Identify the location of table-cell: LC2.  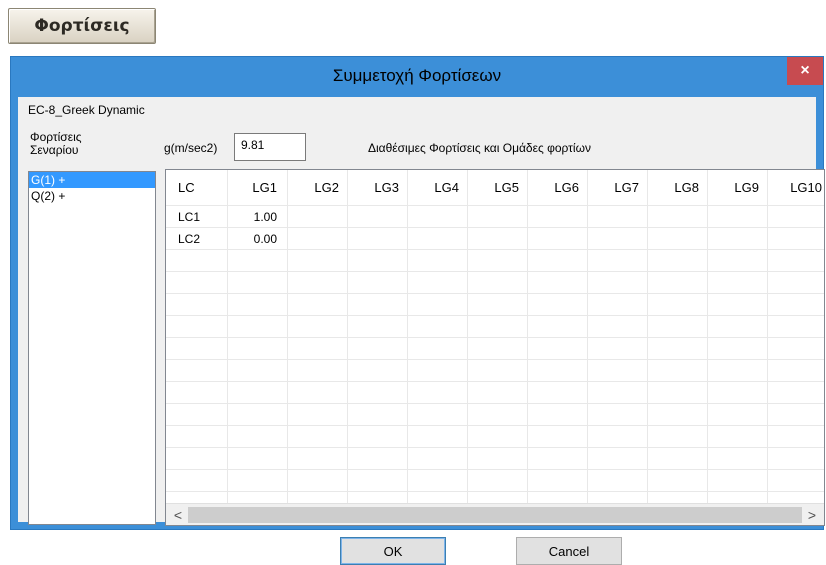
(197, 238).